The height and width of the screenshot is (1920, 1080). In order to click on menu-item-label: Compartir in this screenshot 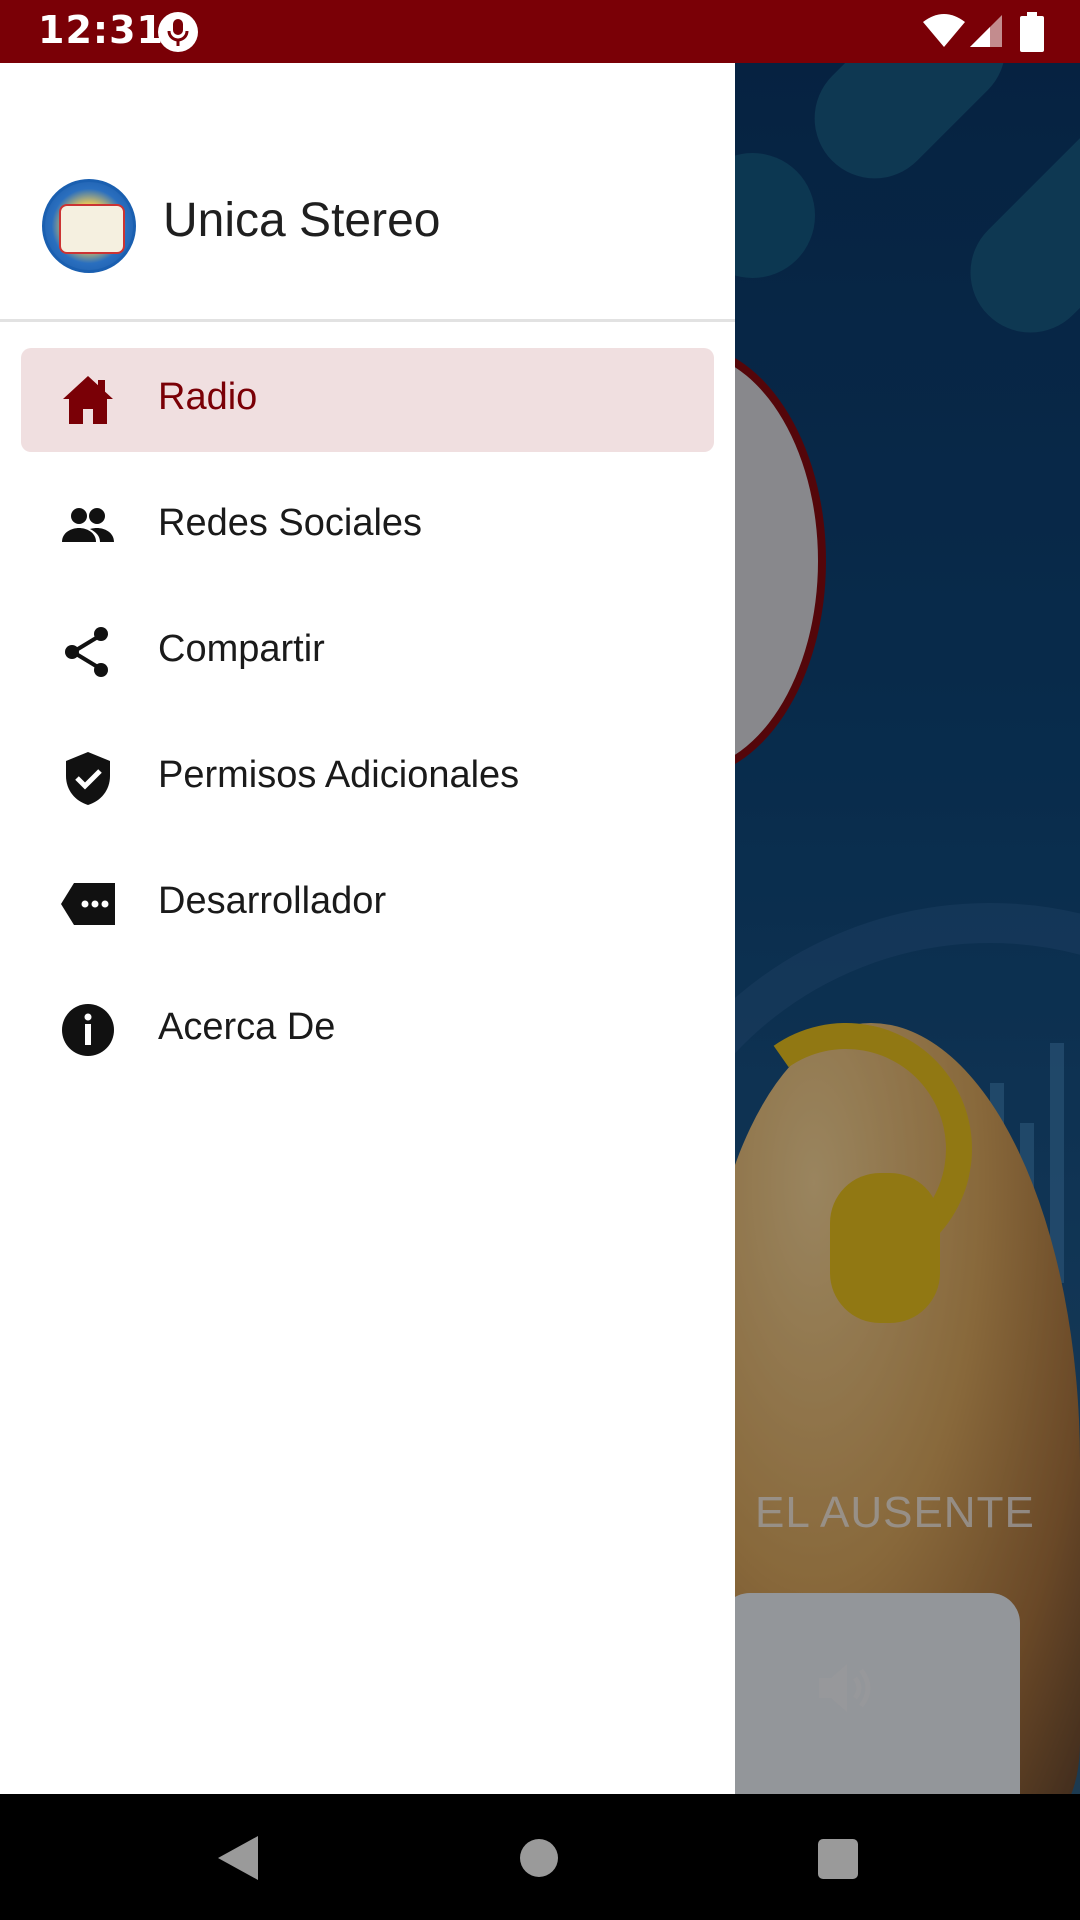, I will do `click(241, 649)`.